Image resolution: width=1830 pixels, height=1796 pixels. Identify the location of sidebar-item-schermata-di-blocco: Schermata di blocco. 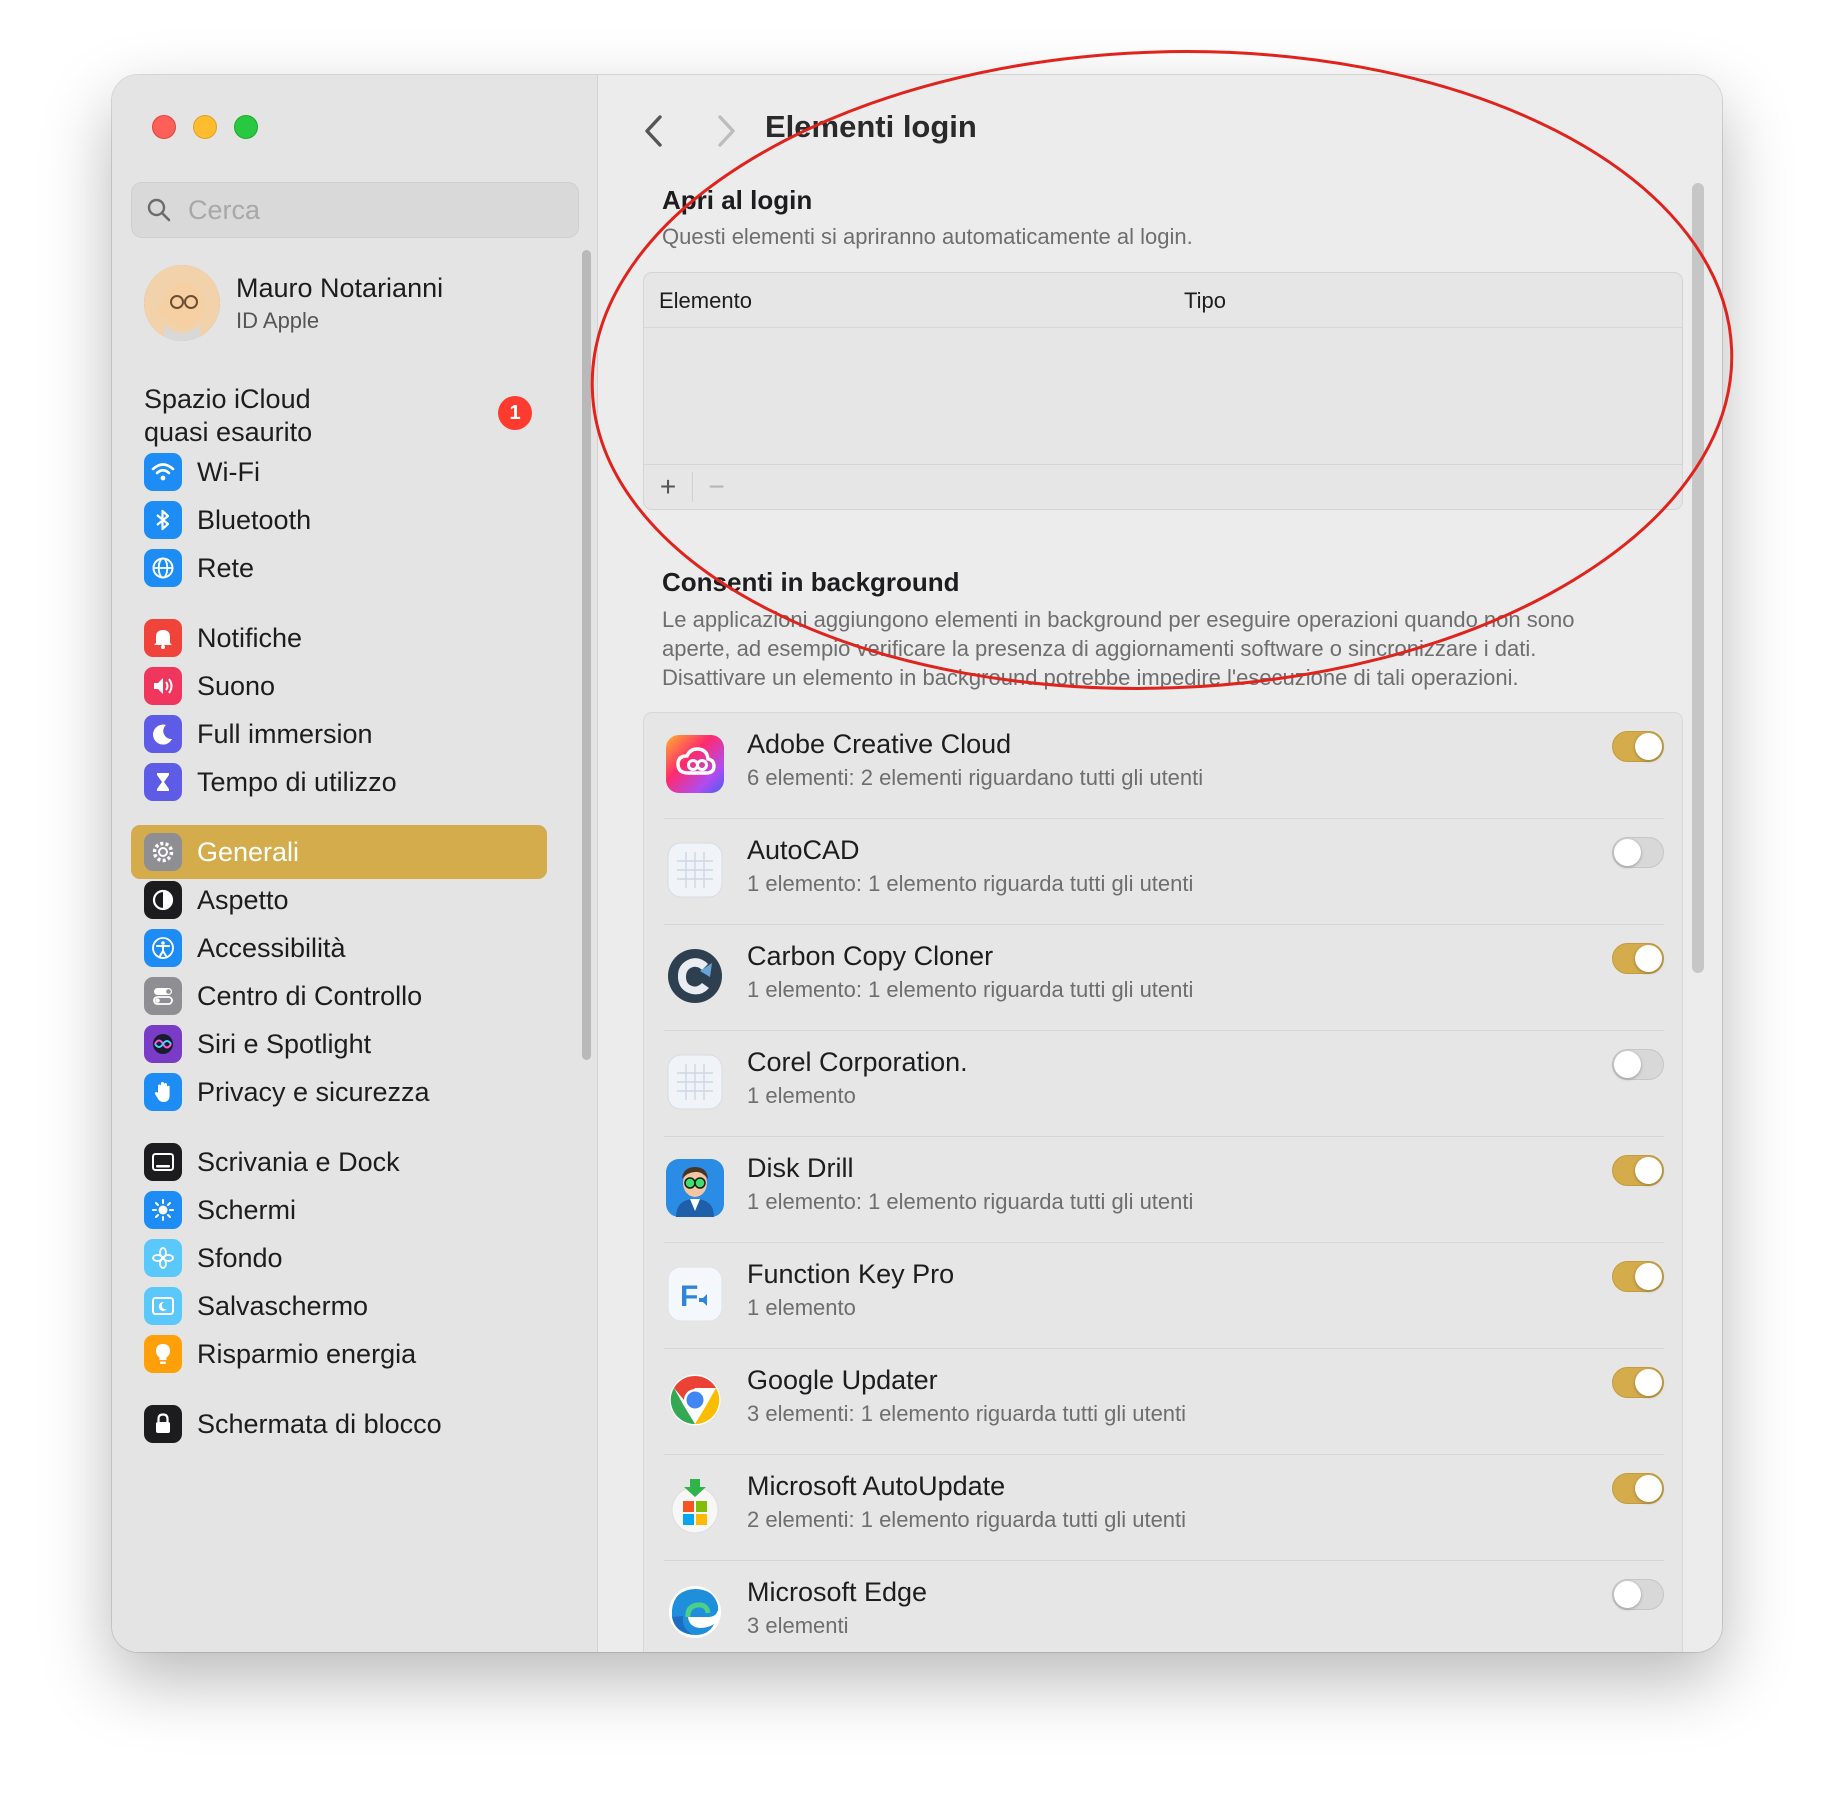
(339, 1424).